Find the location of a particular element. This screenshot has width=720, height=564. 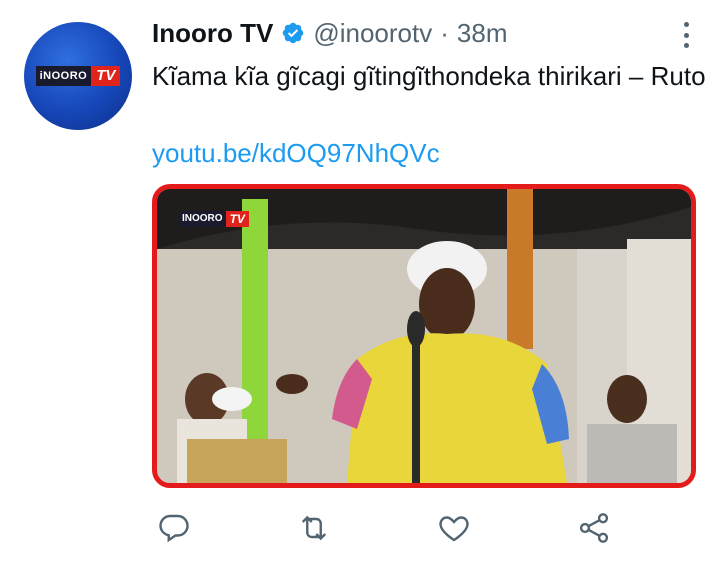

inooro-logo: iNOORO TV is located at coordinates (78, 76).